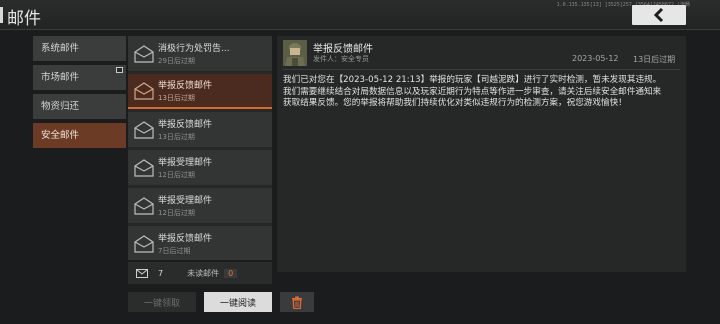 The width and height of the screenshot is (720, 324). What do you see at coordinates (161, 273) in the screenshot?
I see `mail-total-count: 7` at bounding box center [161, 273].